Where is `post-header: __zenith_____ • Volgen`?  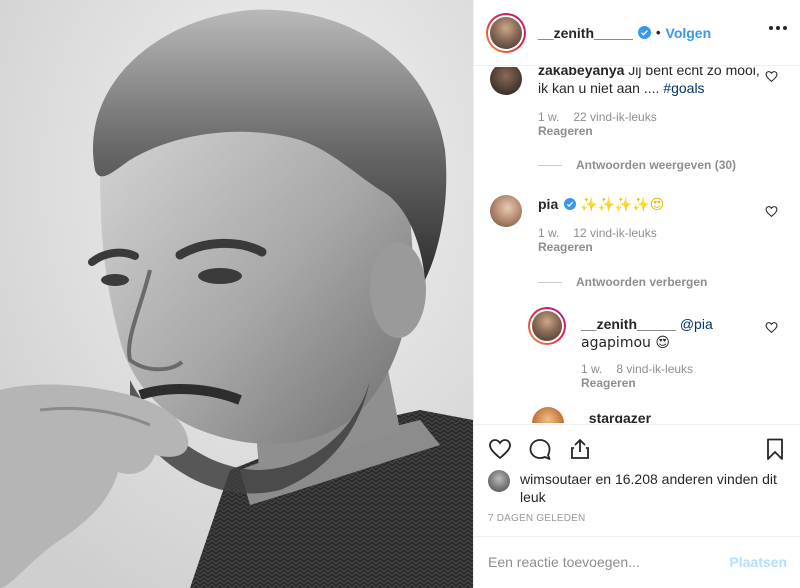 post-header: __zenith_____ • Volgen is located at coordinates (637, 33).